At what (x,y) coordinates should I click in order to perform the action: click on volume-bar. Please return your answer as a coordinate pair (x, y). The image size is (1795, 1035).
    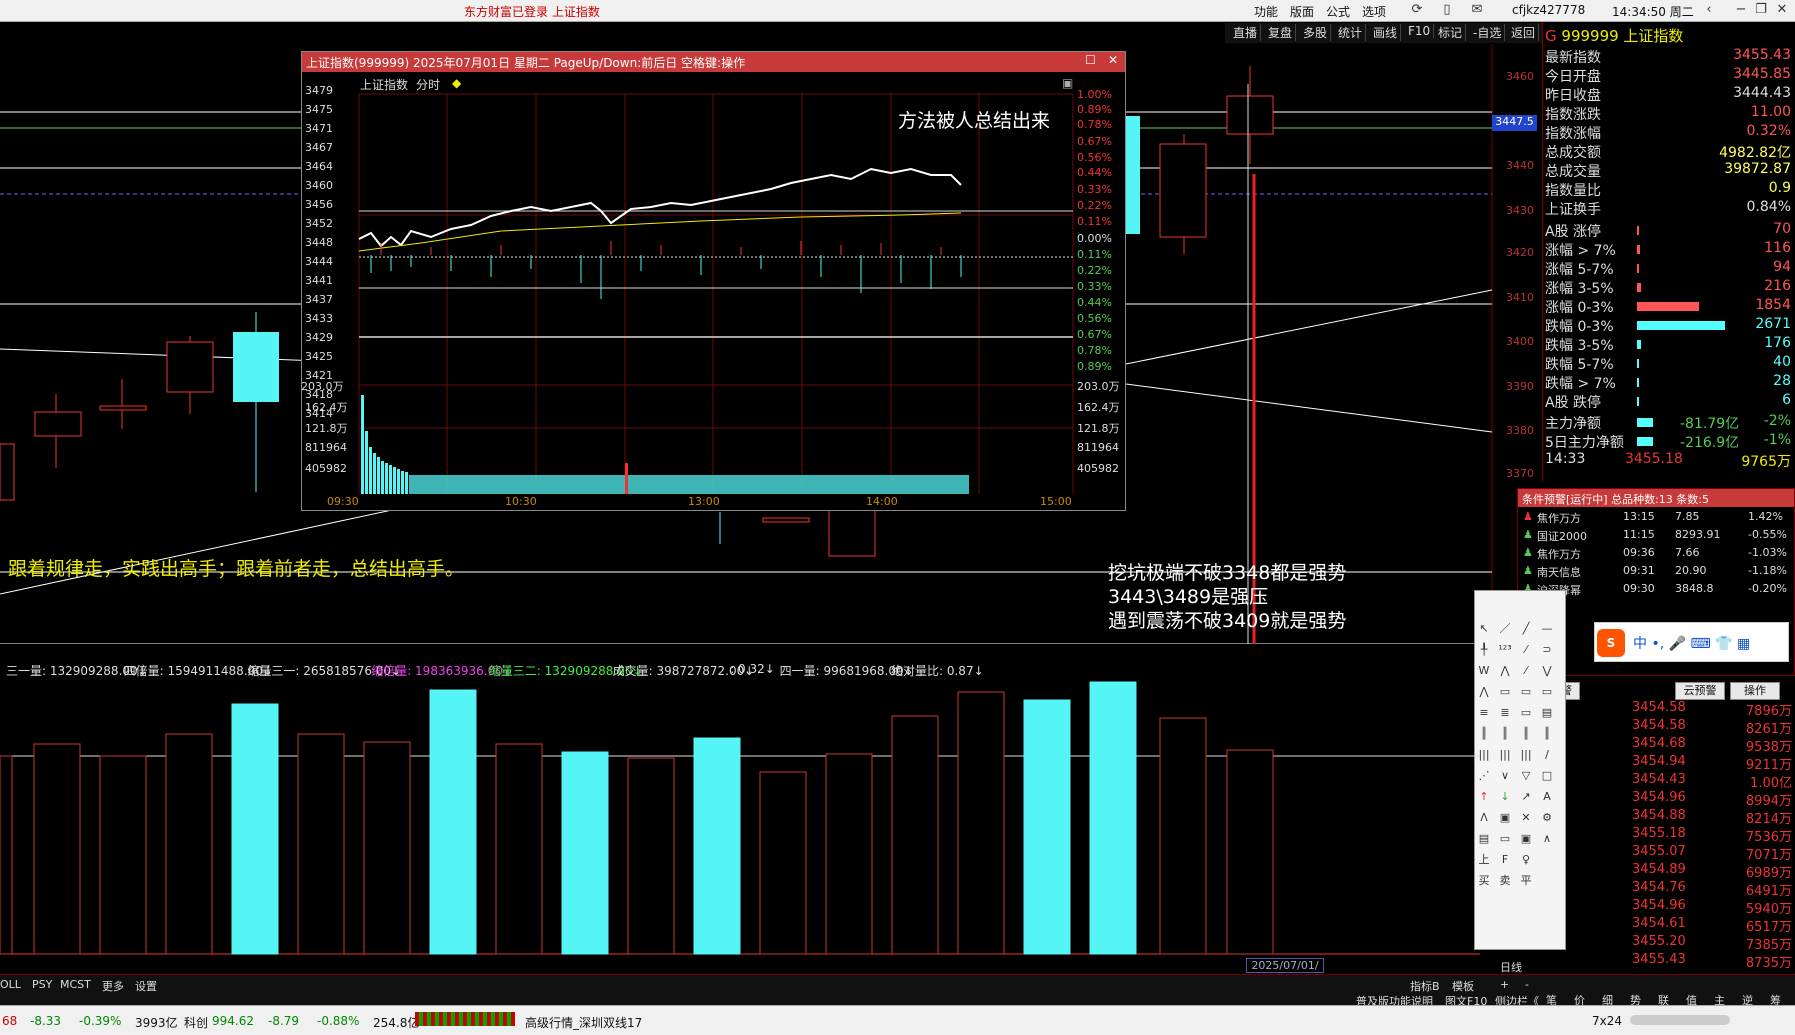
    Looking at the image, I should click on (255, 829).